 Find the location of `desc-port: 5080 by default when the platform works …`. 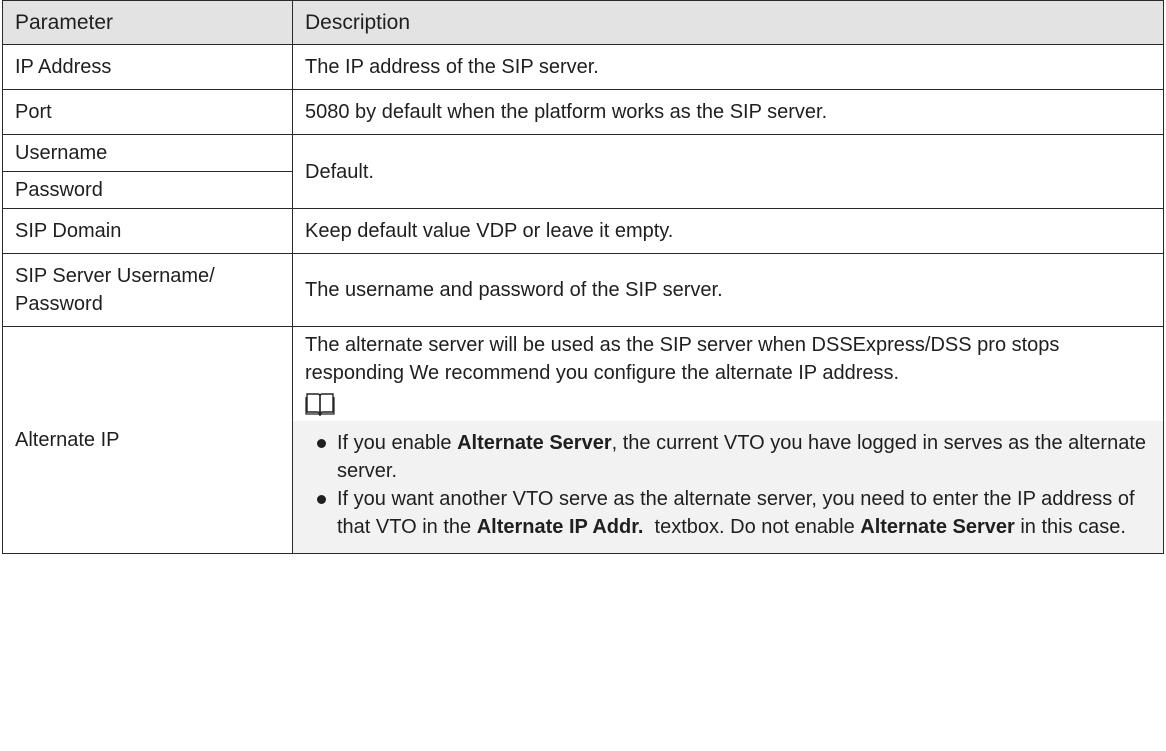

desc-port: 5080 by default when the platform works … is located at coordinates (728, 112).